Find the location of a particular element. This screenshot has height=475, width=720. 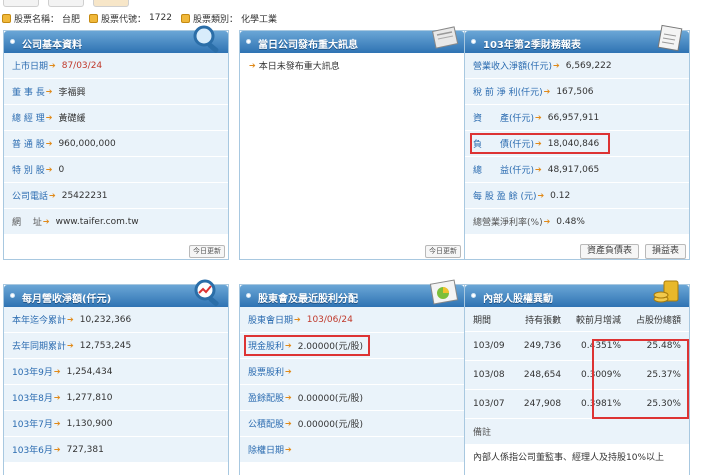

revenue-row: 103年7月 ➔ 1,130,900 is located at coordinates (116, 424).